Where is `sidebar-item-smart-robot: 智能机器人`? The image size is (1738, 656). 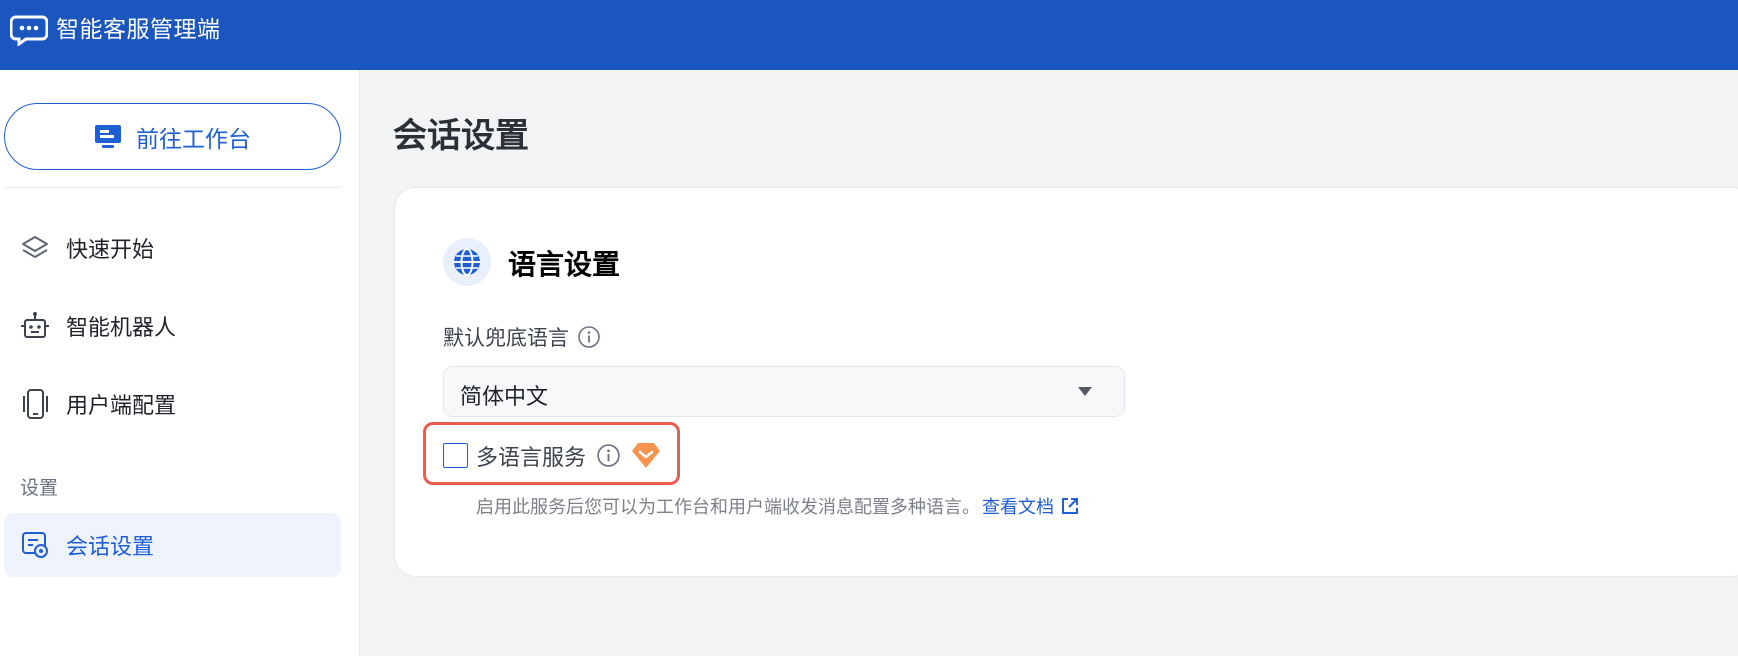
sidebar-item-smart-robot: 智能机器人 is located at coordinates (172, 326).